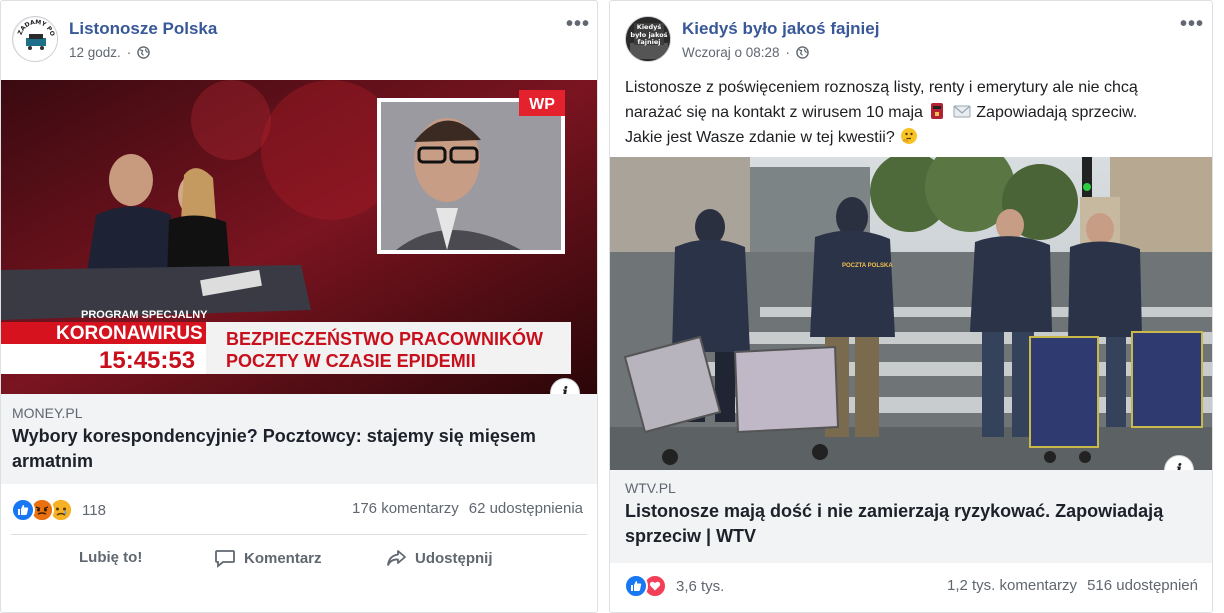 The width and height of the screenshot is (1224, 613). What do you see at coordinates (35, 39) in the screenshot?
I see `page-avatar: ZADAMY PODWYŻEK` at bounding box center [35, 39].